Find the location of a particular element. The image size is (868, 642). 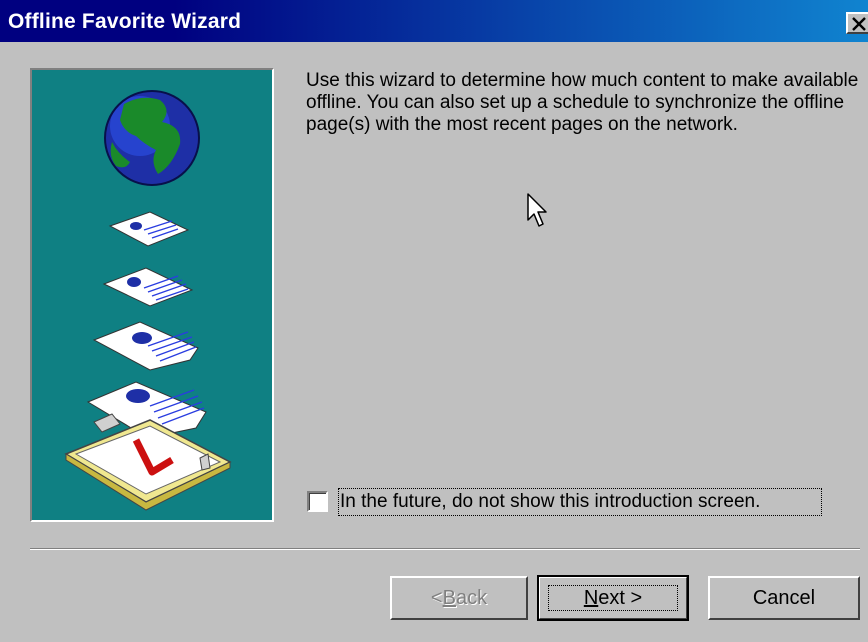

cancel-label: Cancel is located at coordinates (784, 597).